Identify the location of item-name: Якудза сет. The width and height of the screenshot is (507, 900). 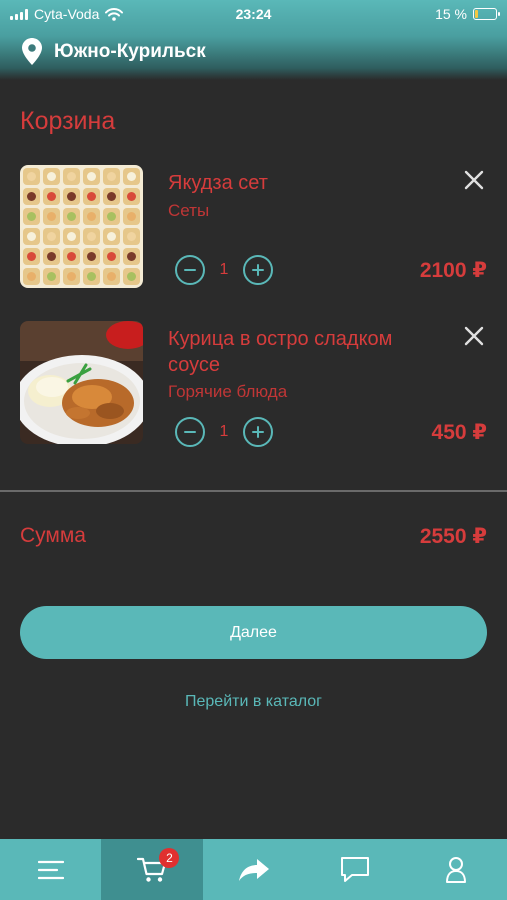
(303, 183).